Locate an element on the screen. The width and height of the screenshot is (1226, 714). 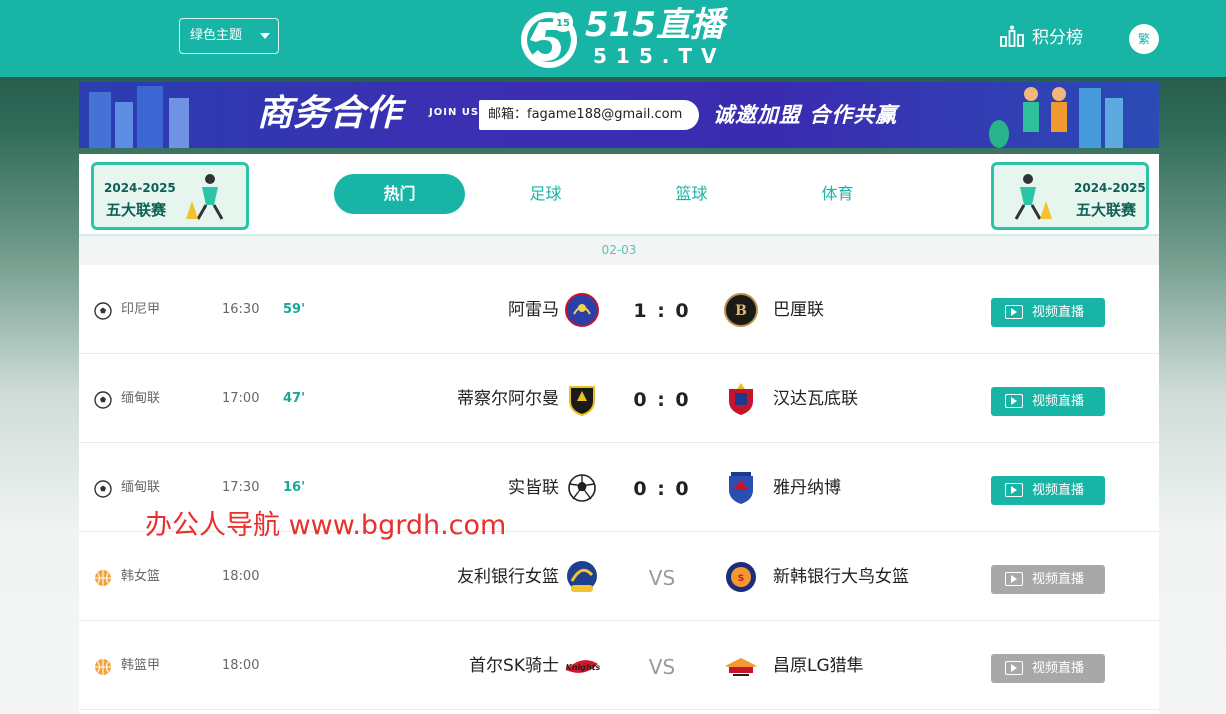
tab-football: 足球 is located at coordinates (545, 194).